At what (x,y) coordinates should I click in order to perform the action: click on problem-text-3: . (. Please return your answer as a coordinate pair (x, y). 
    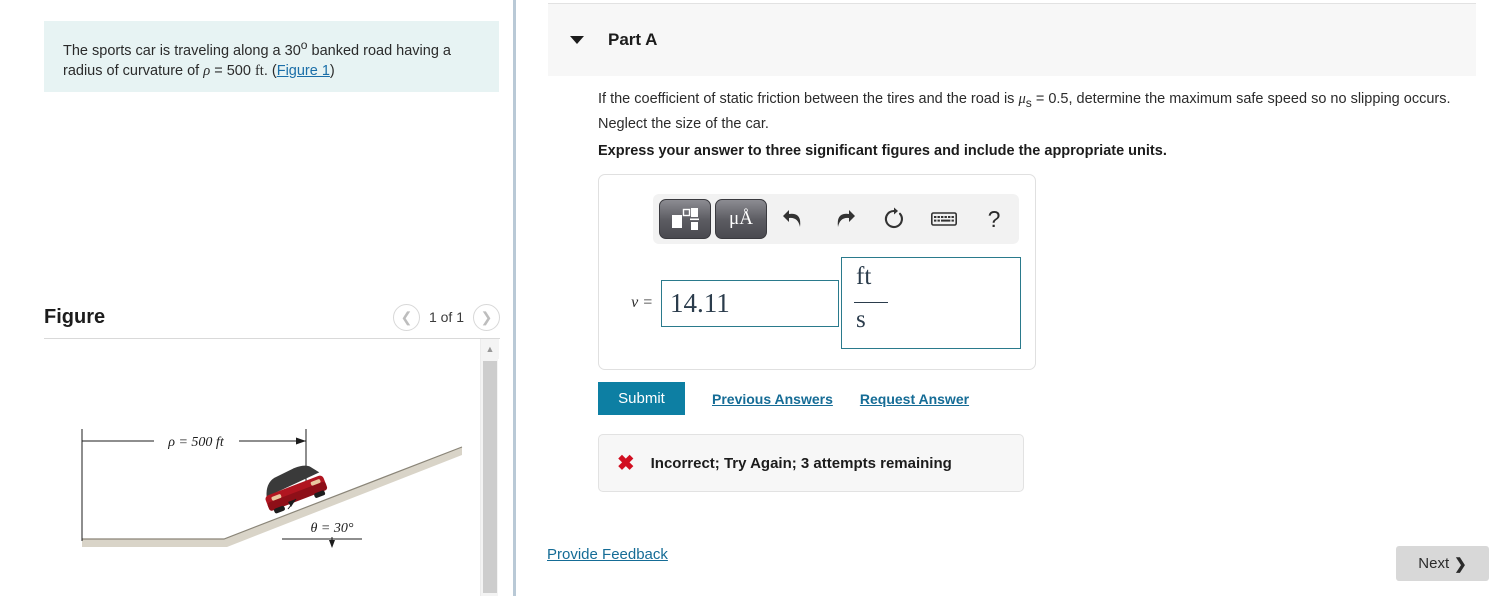
    Looking at the image, I should click on (270, 70).